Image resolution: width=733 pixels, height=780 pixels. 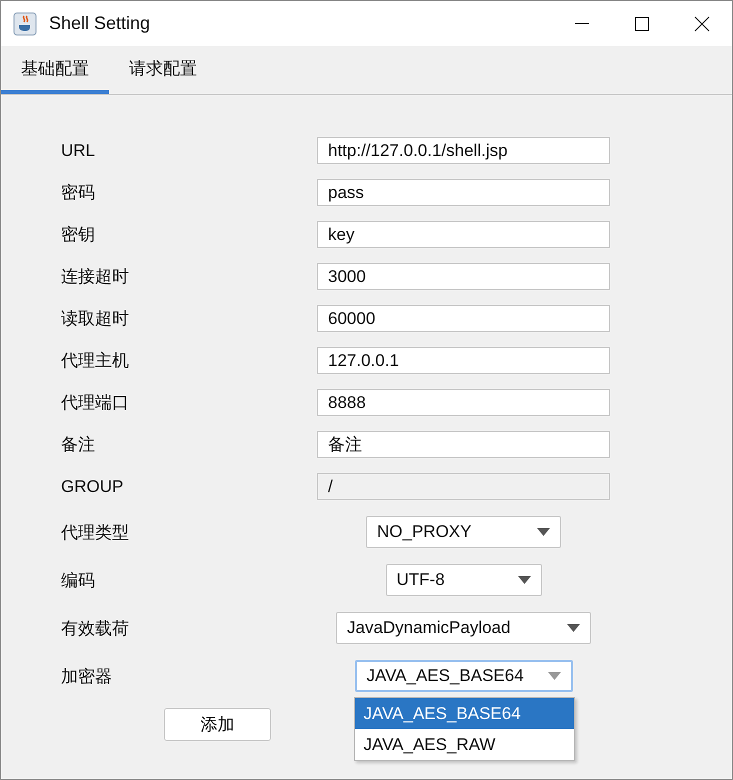 I want to click on field-label: URL, so click(x=78, y=150).